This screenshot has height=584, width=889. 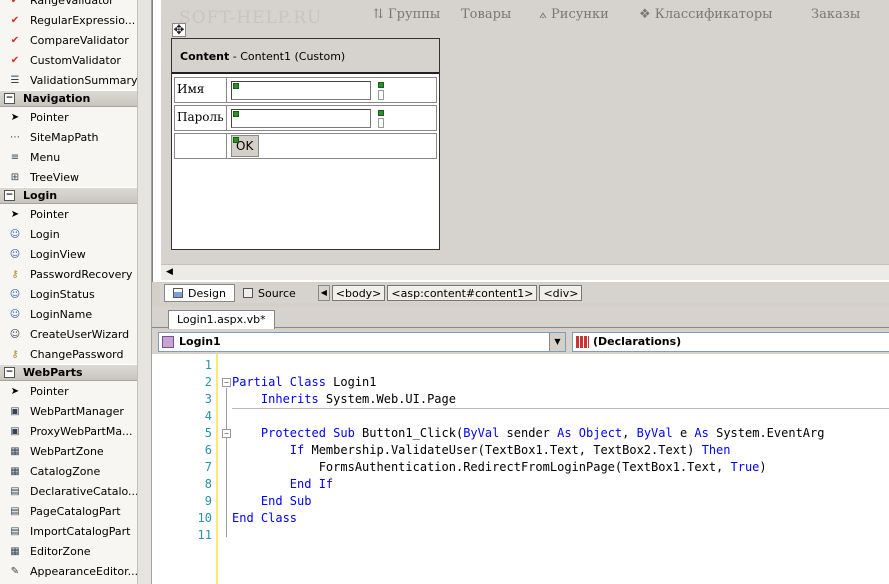 What do you see at coordinates (730, 342) in the screenshot?
I see `member-dropdown: (Declarations)` at bounding box center [730, 342].